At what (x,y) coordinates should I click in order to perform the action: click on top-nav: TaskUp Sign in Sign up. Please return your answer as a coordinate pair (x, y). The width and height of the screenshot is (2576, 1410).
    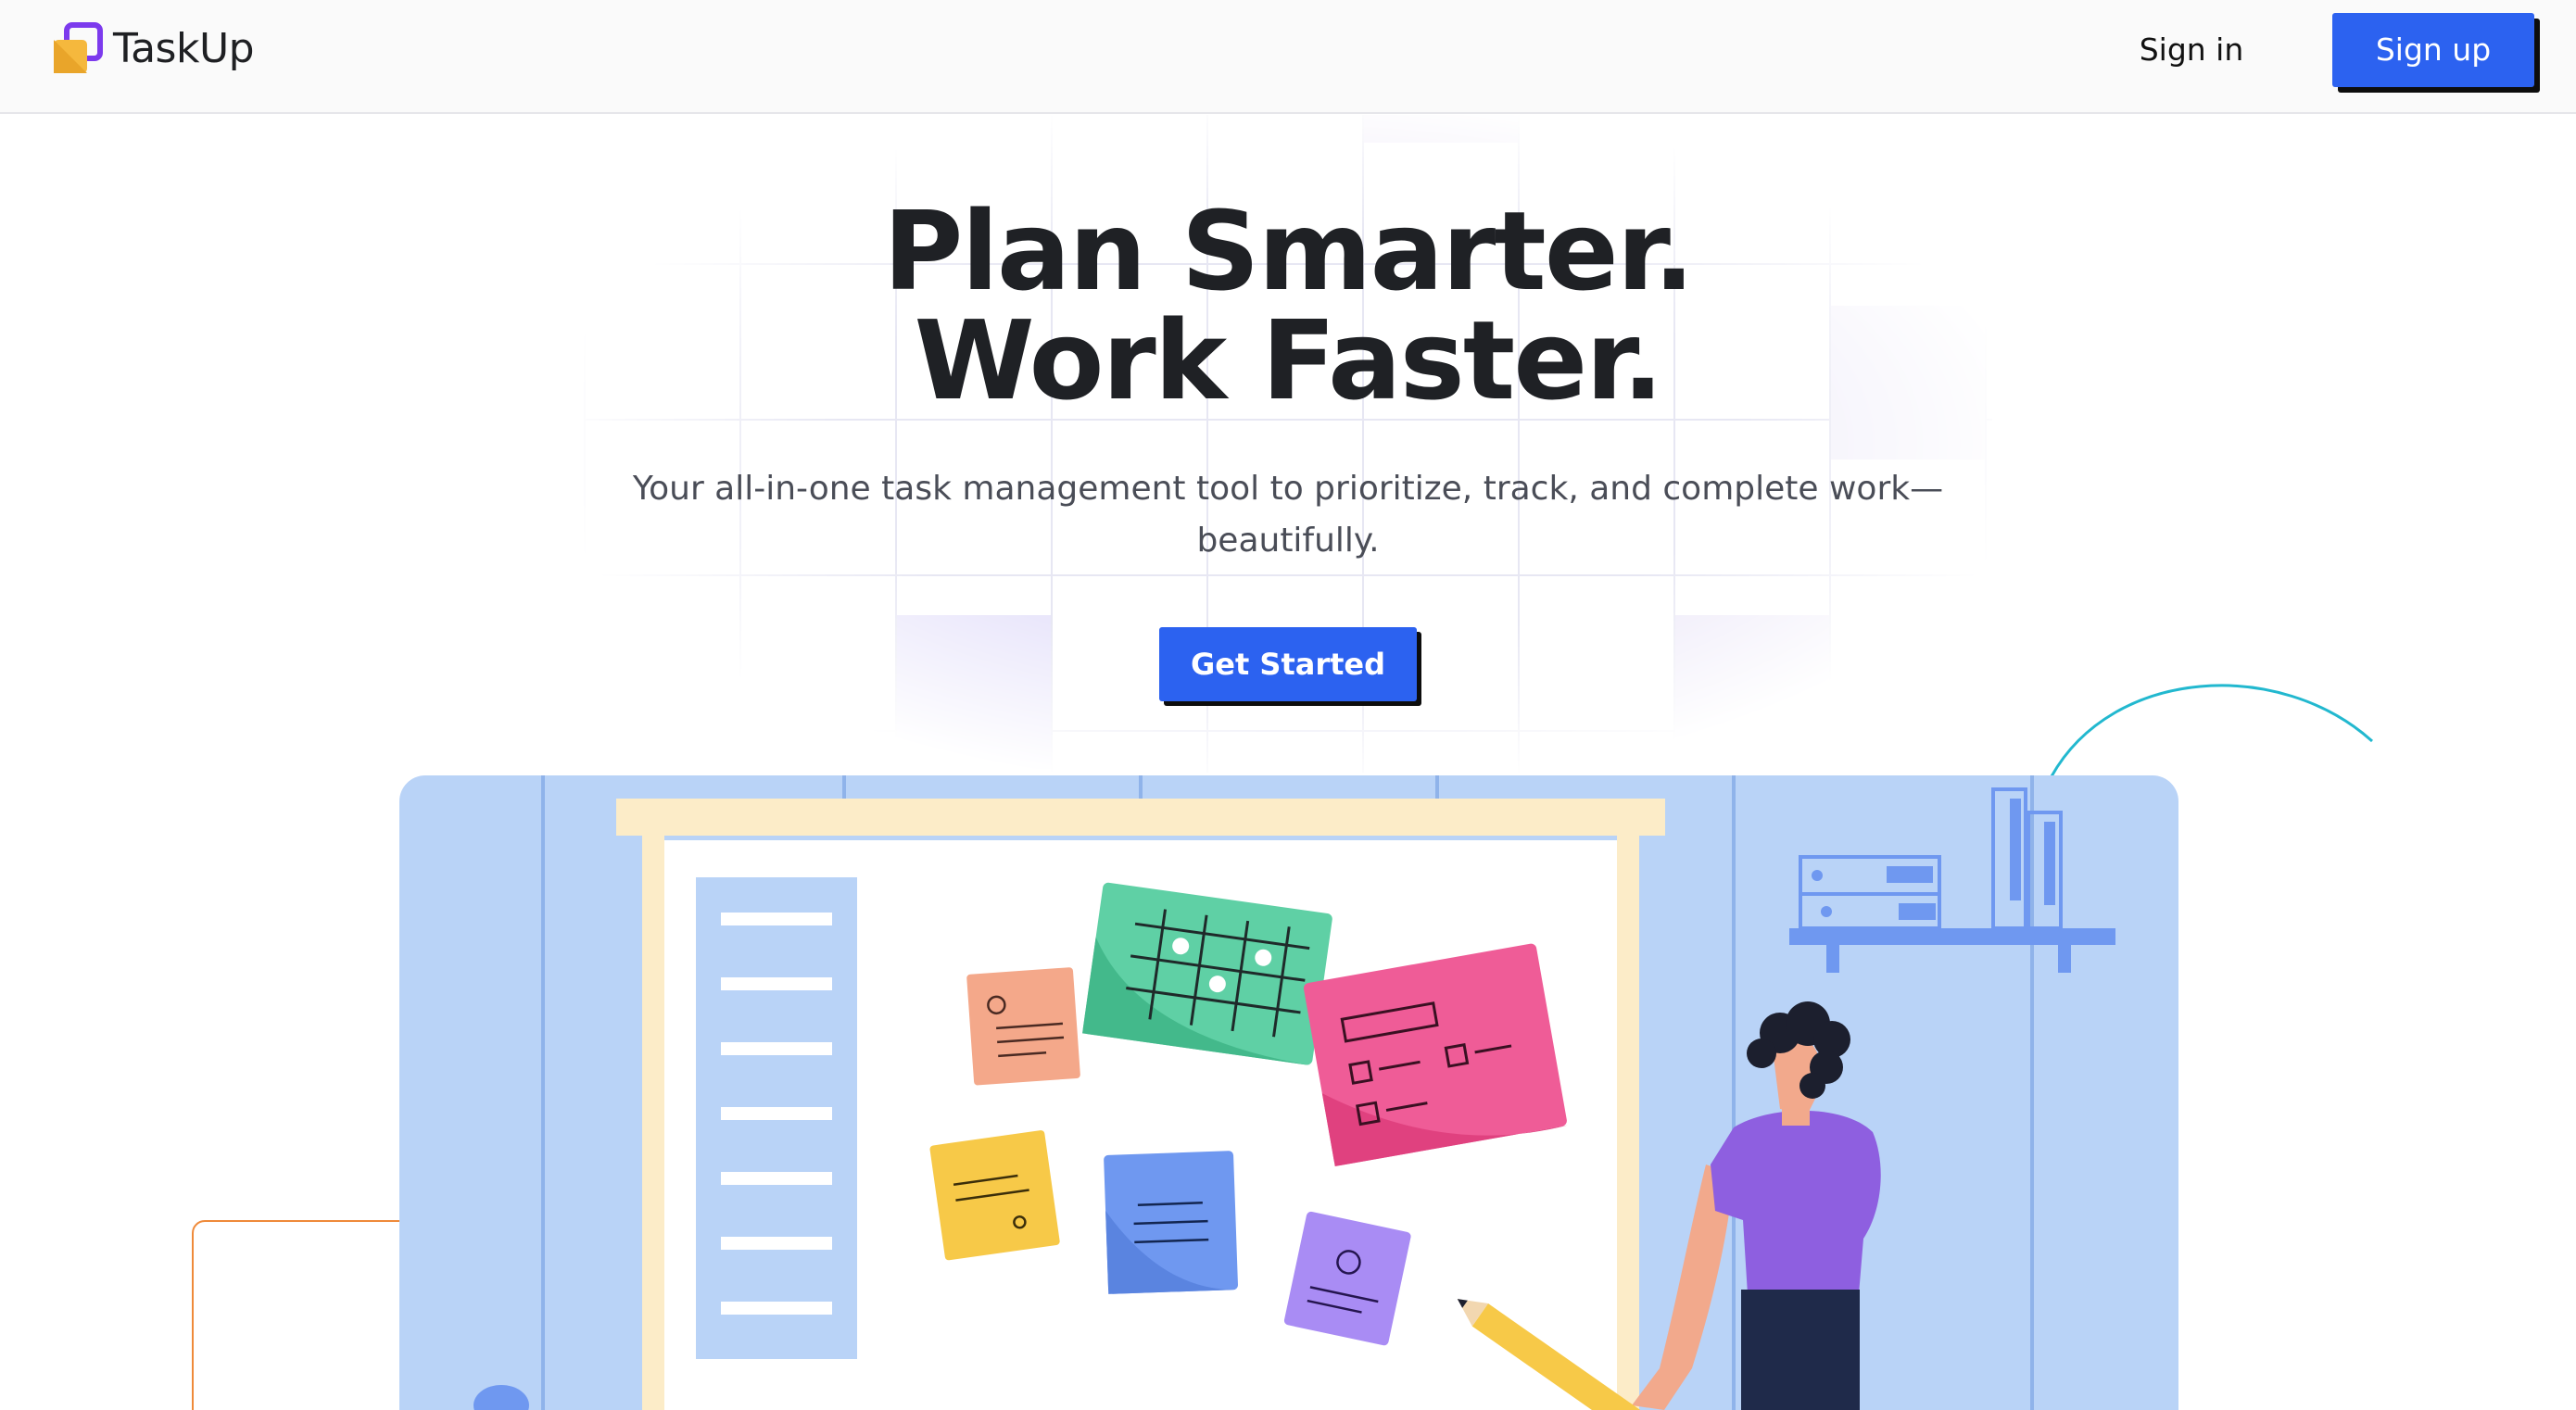
    Looking at the image, I should click on (1288, 57).